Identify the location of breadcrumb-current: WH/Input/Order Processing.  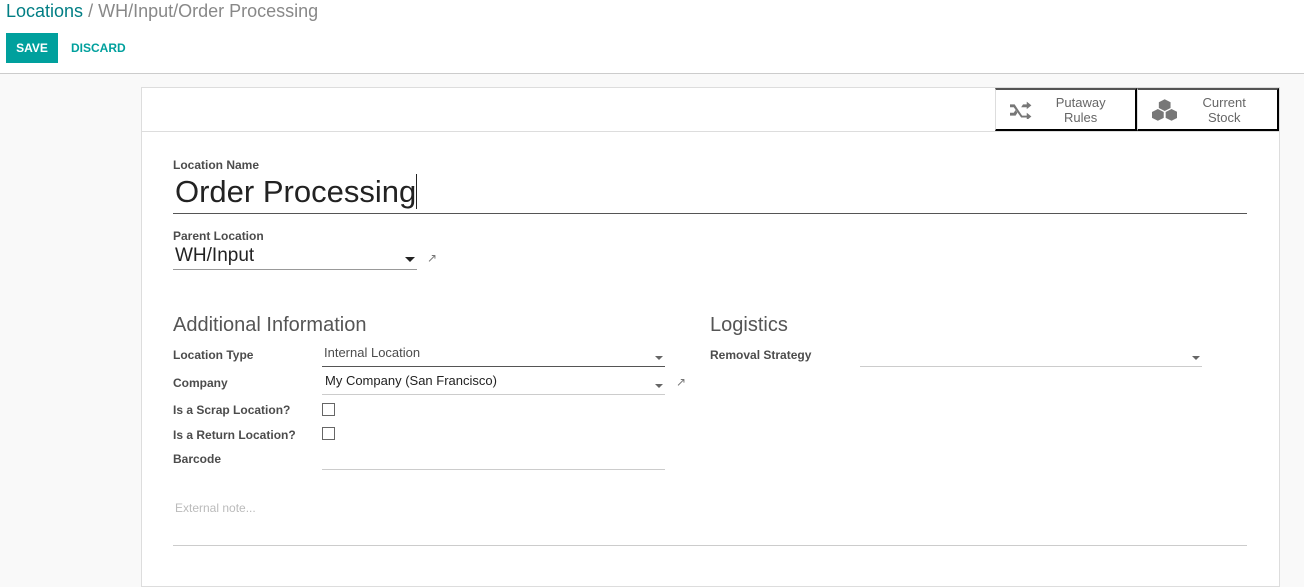
(208, 11).